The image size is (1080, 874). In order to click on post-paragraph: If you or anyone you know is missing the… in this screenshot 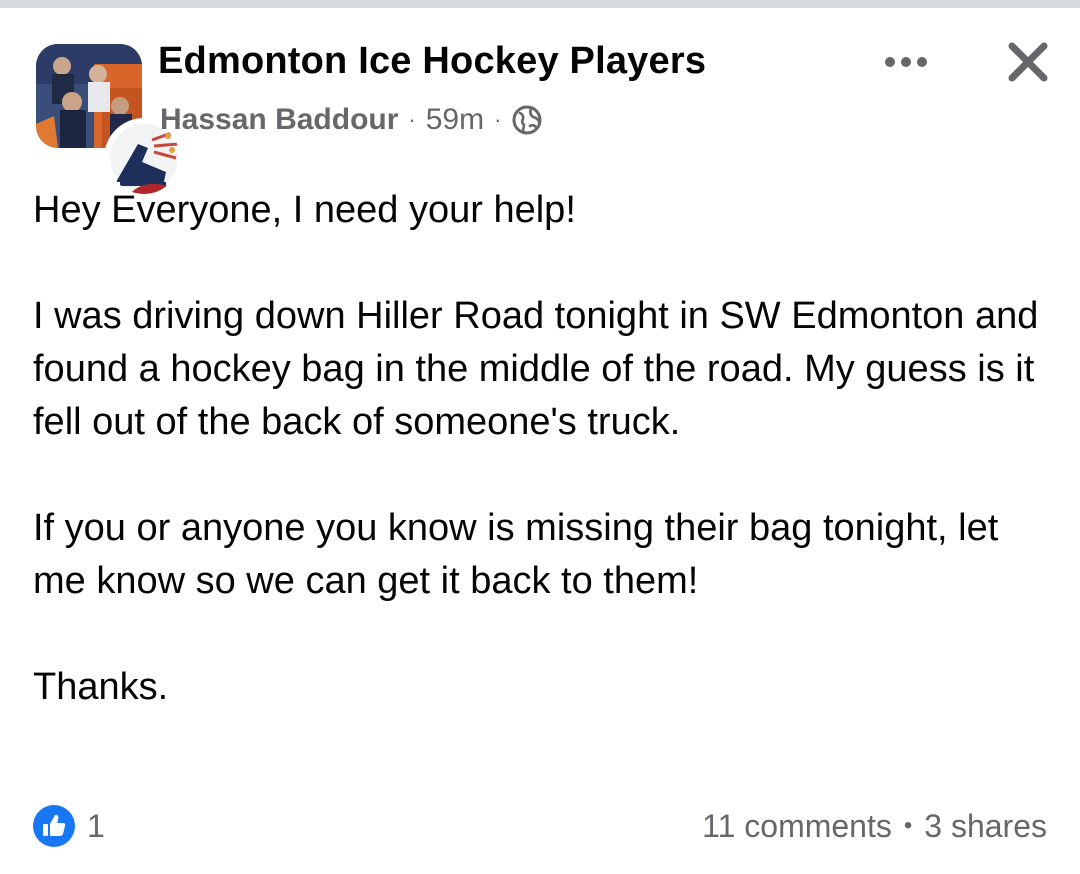, I will do `click(516, 554)`.